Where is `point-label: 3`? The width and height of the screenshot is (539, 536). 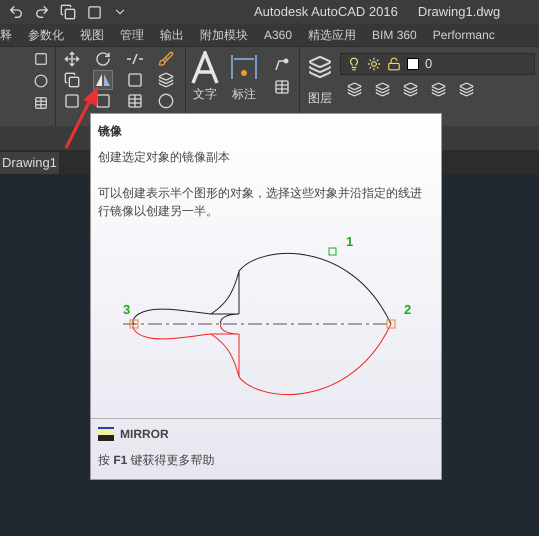 point-label: 3 is located at coordinates (126, 309).